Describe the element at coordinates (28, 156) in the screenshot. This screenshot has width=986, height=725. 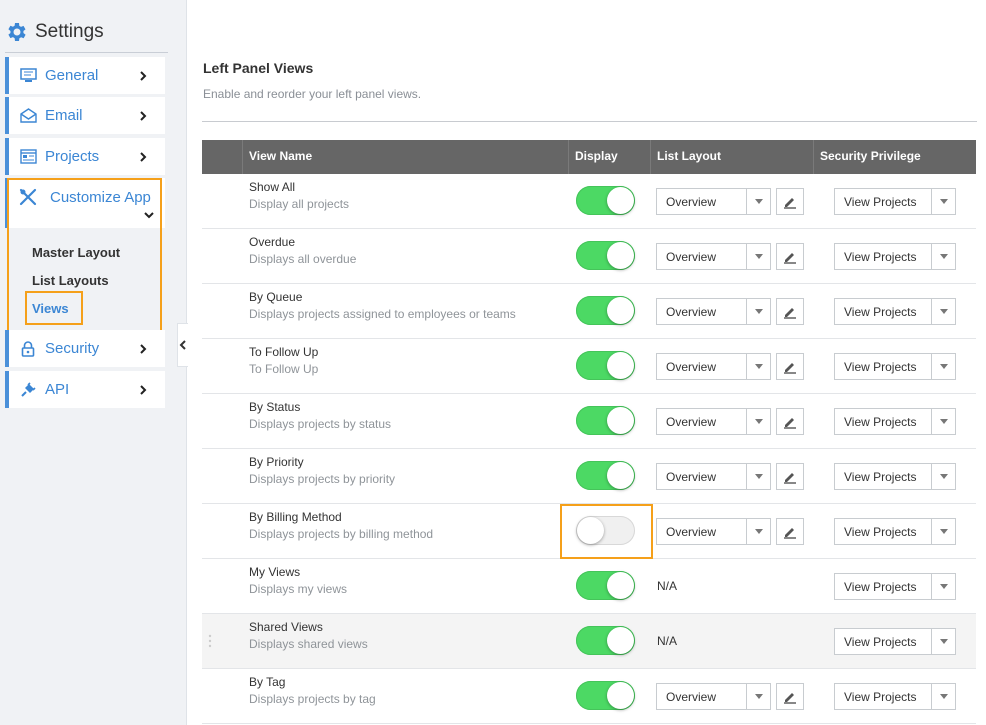
I see `projects-icon` at that location.